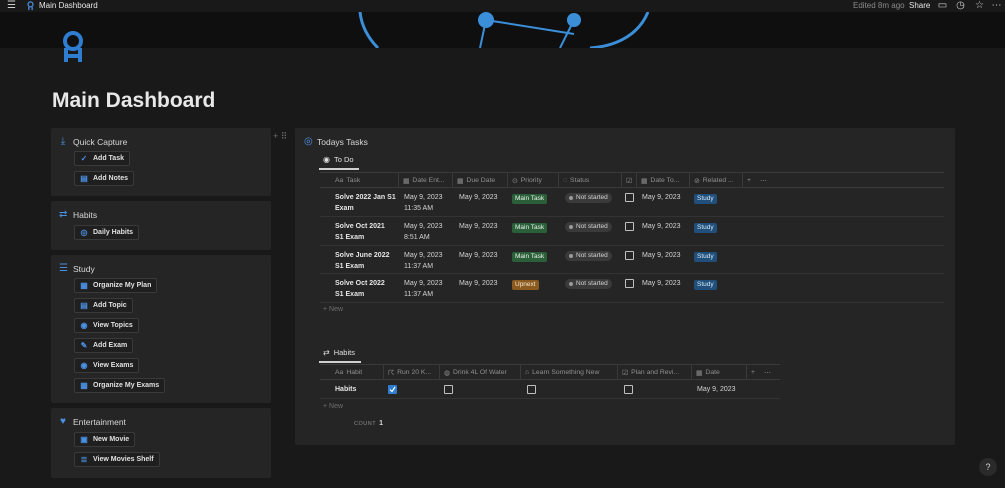  Describe the element at coordinates (919, 5) in the screenshot. I see `share-button: Share` at that location.